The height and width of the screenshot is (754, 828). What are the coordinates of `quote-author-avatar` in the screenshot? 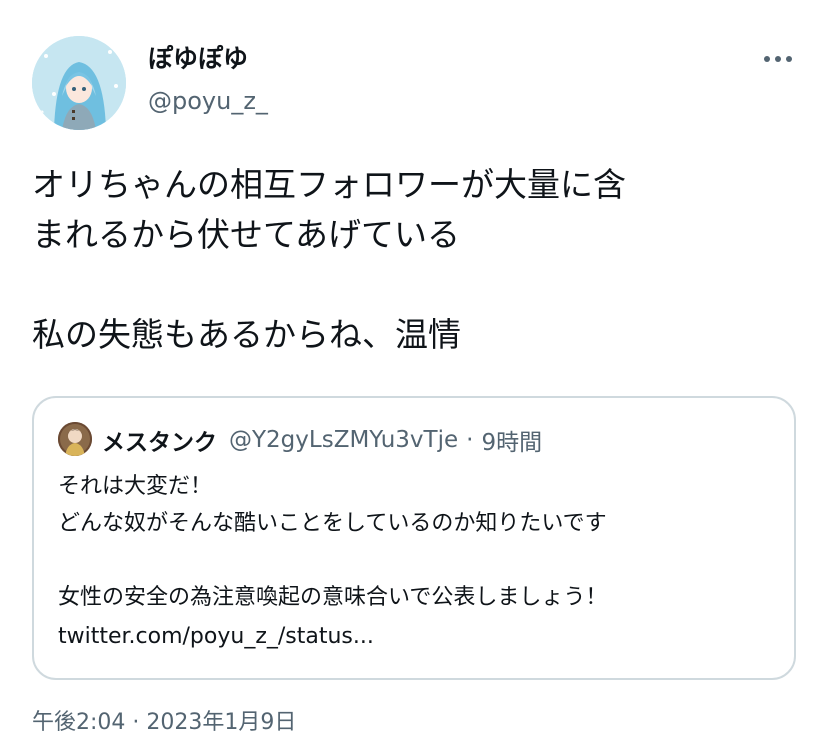 It's located at (75, 439).